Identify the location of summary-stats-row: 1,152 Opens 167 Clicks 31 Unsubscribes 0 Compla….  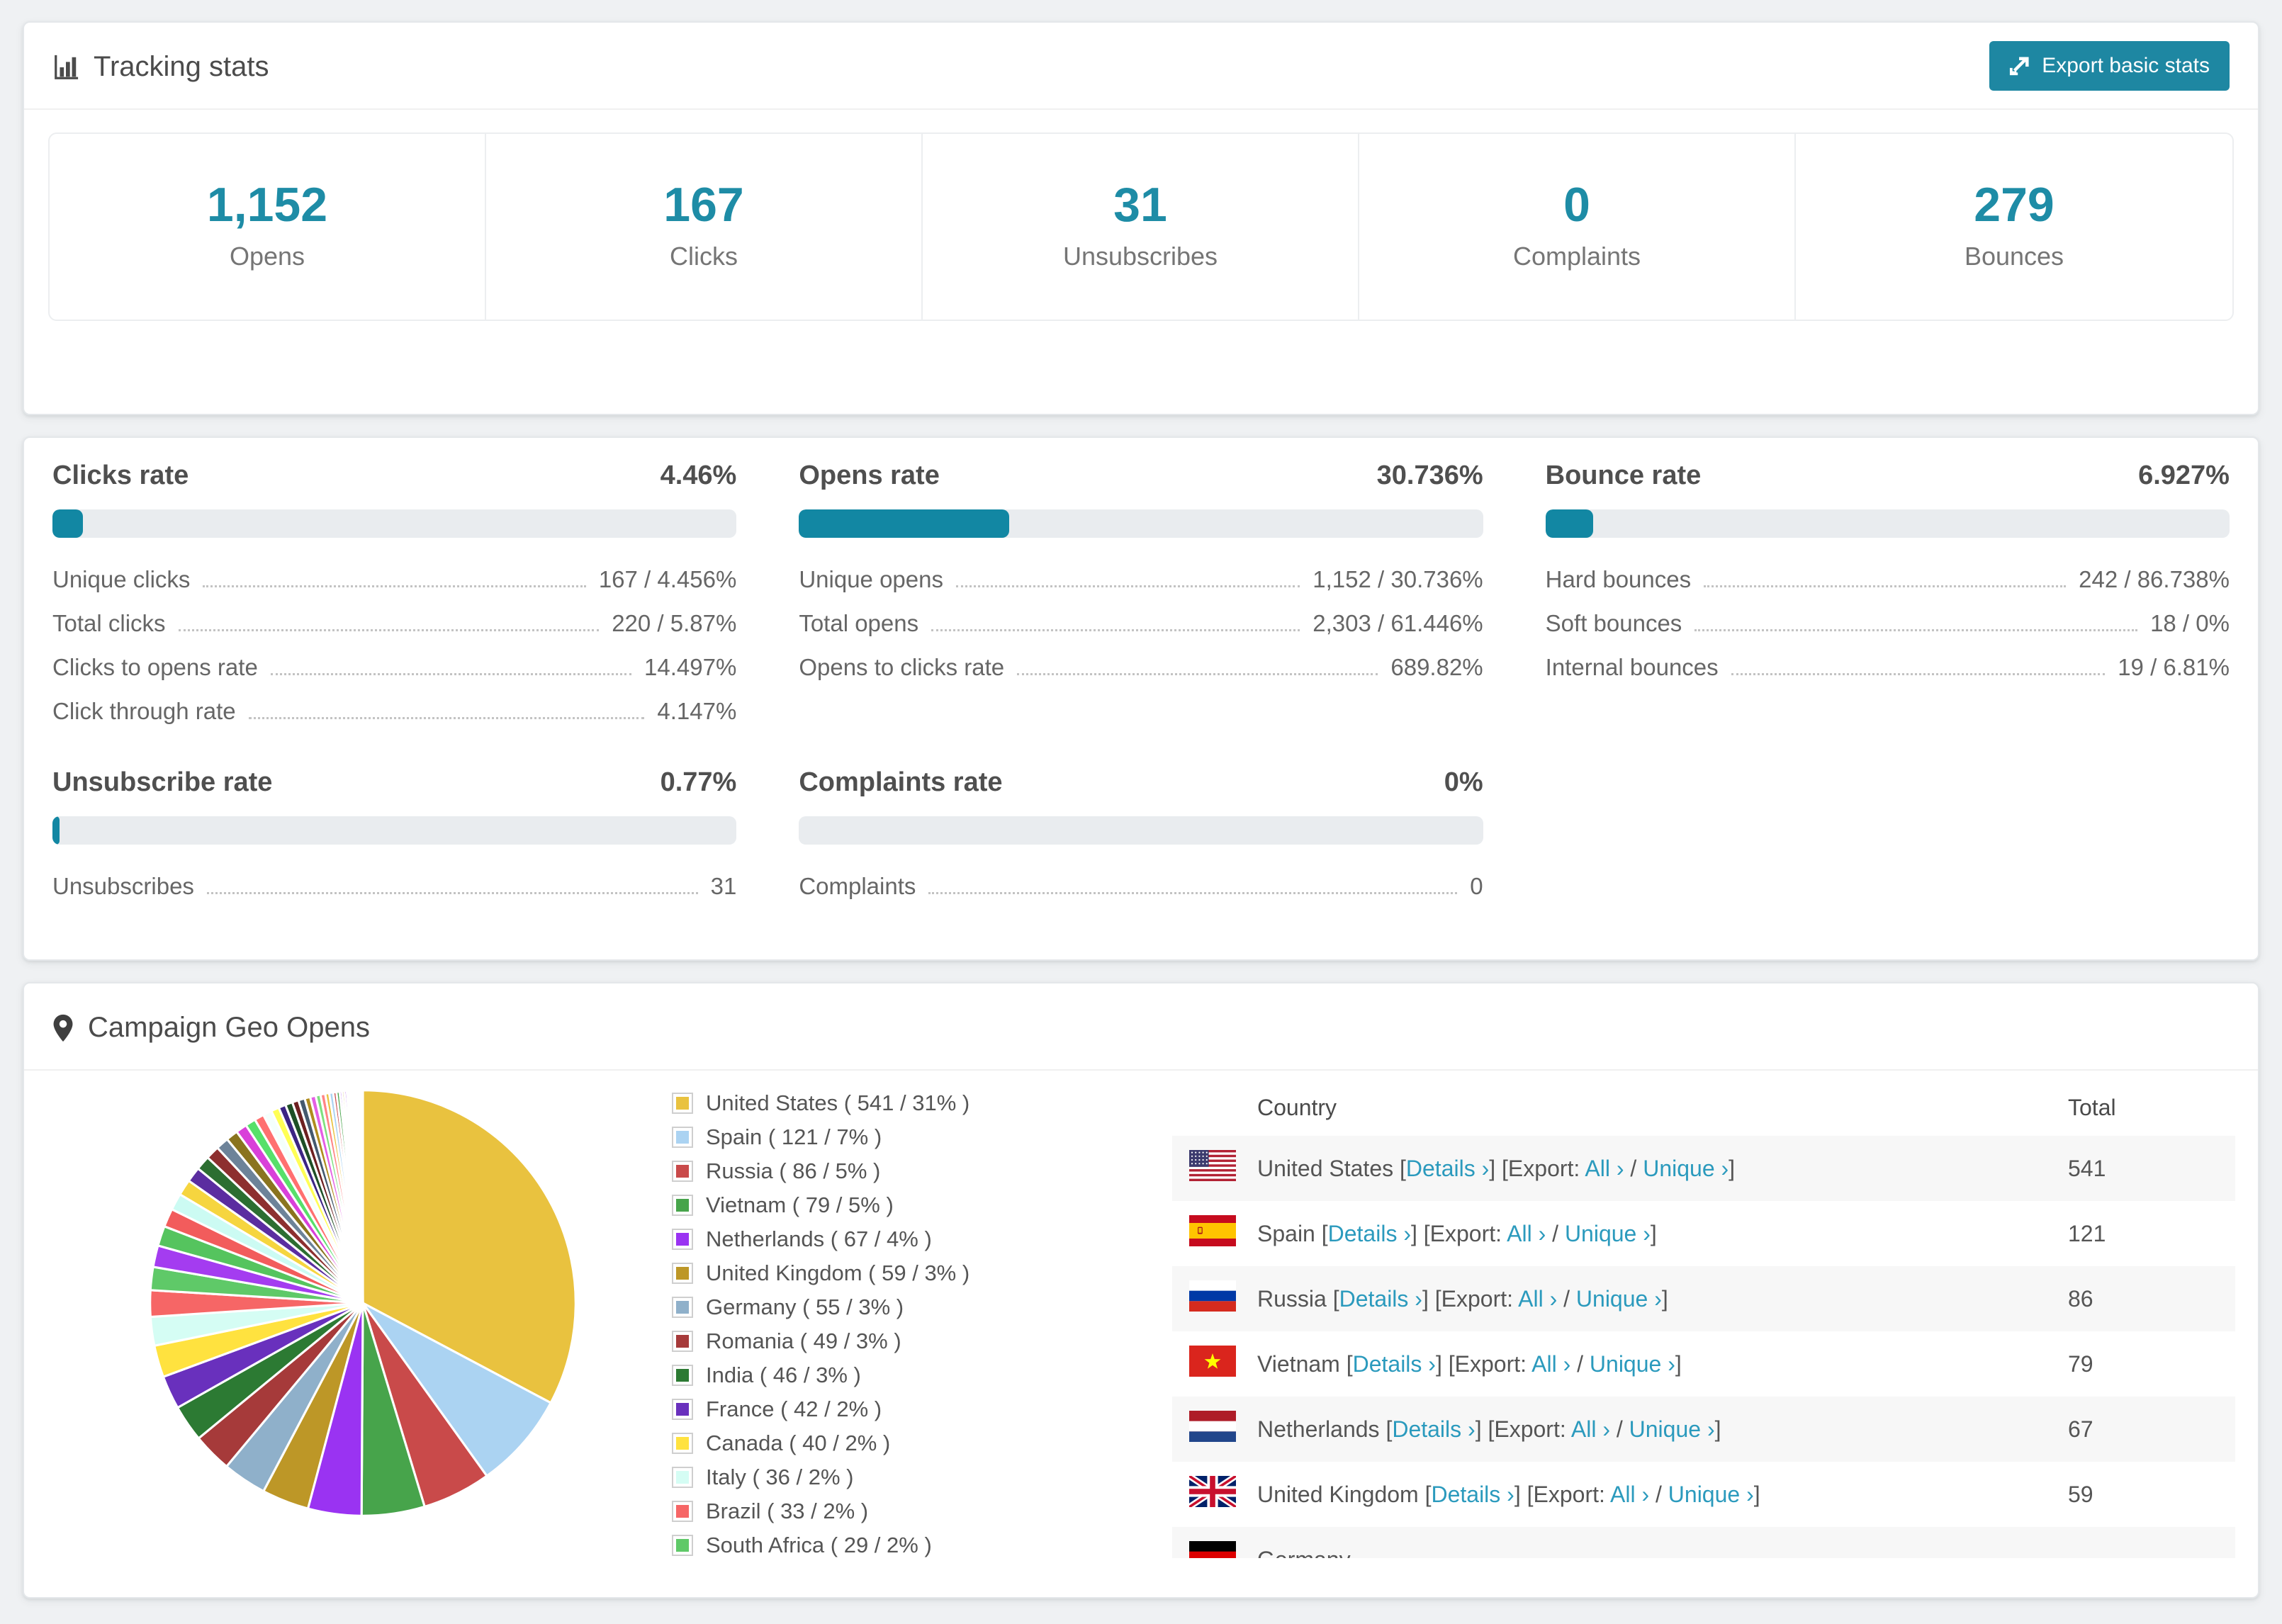
(1141, 226).